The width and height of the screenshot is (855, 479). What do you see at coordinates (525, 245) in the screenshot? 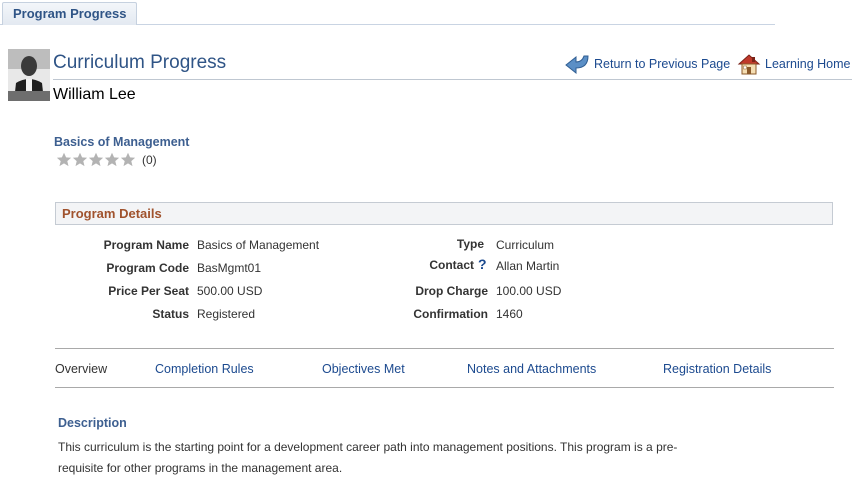
I see `type-value: Curriculum` at bounding box center [525, 245].